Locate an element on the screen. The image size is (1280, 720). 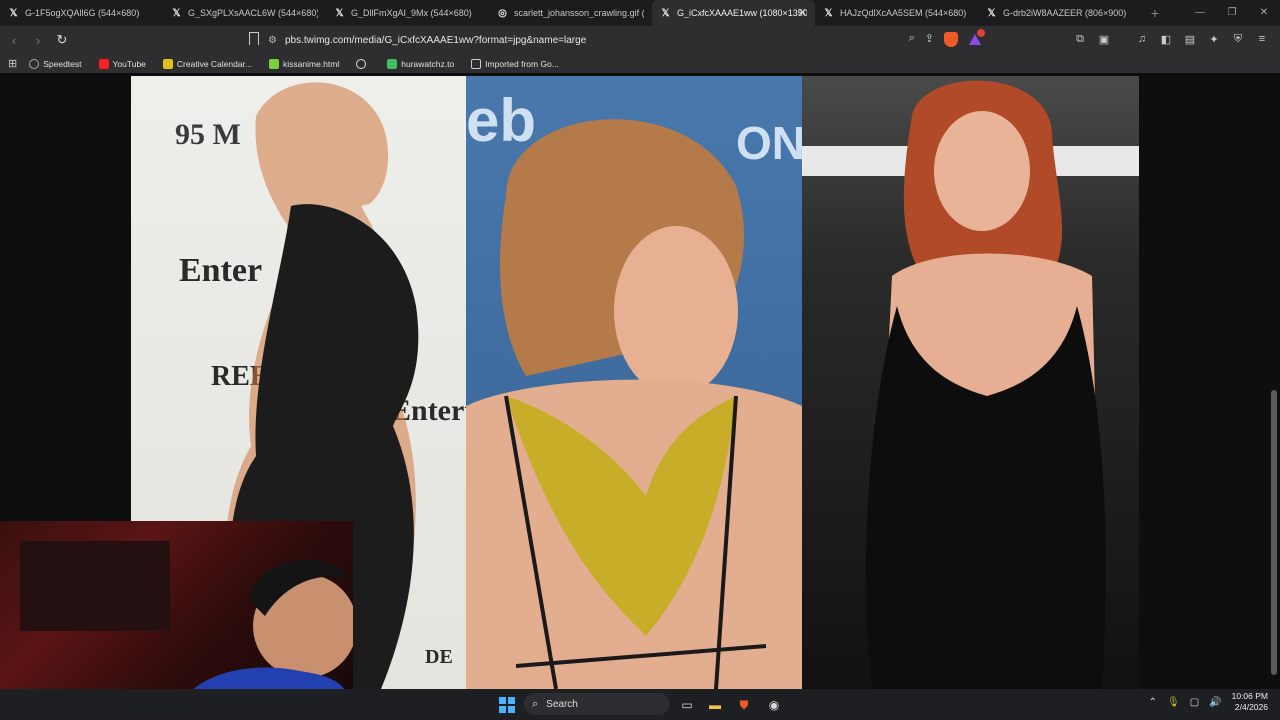
search-icon: ⌕ is located at coordinates (535, 703).